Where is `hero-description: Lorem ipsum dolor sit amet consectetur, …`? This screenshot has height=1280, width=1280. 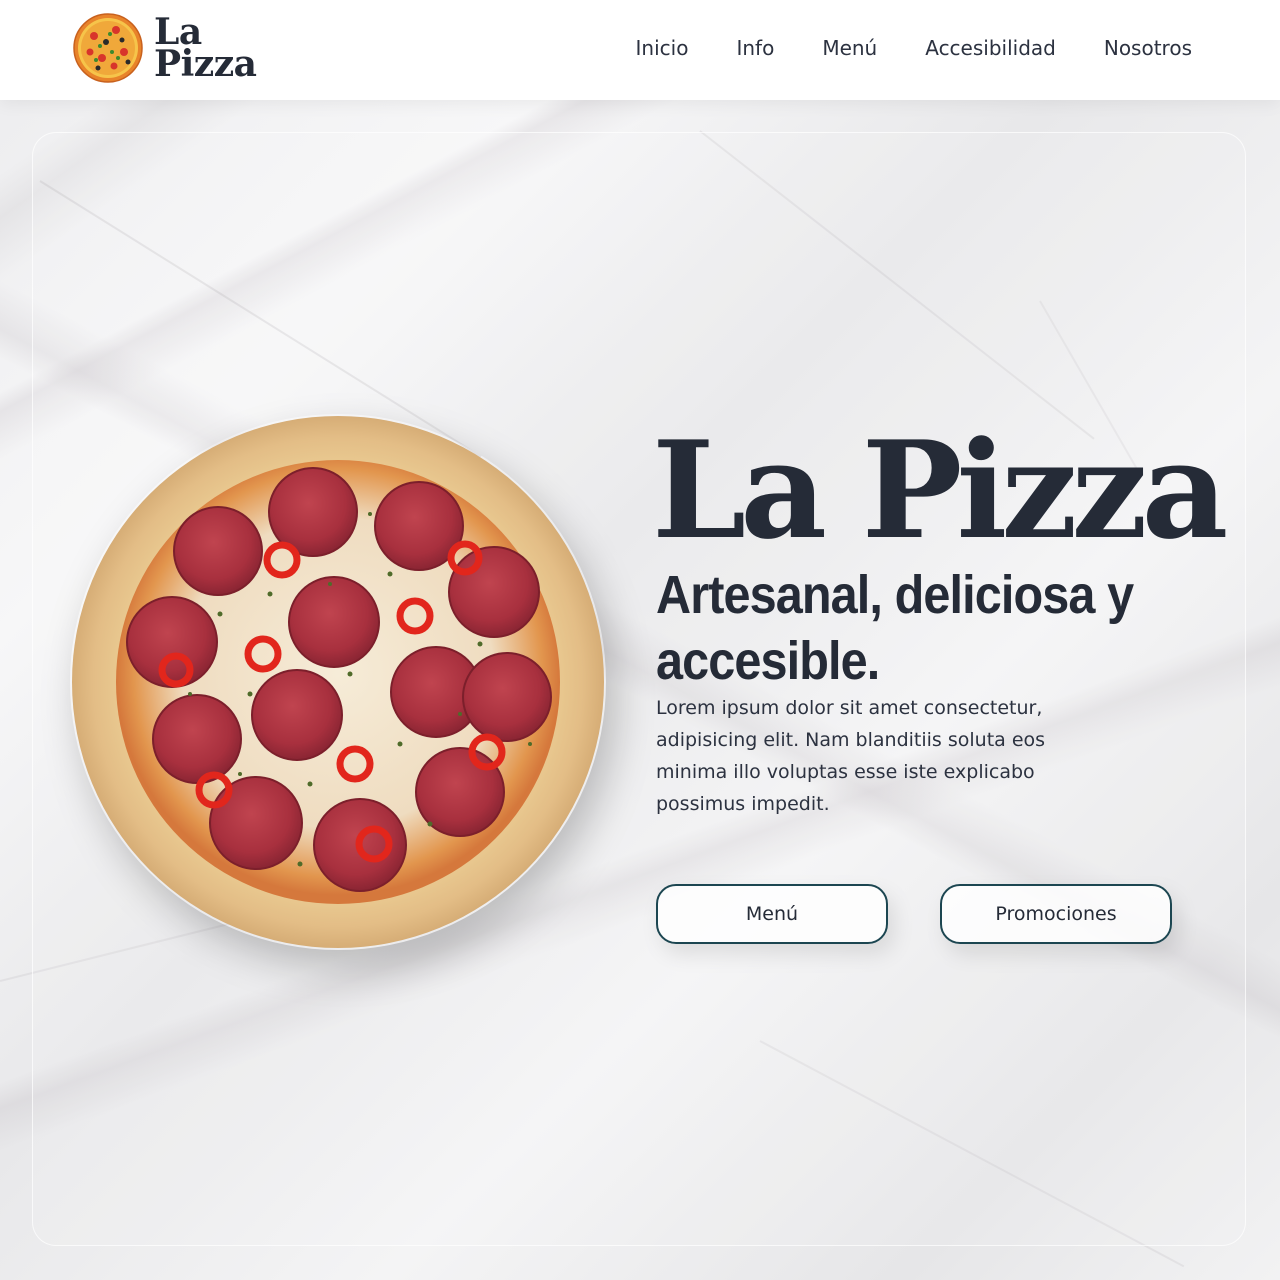
hero-description: Lorem ipsum dolor sit amet consectetur, … is located at coordinates (851, 756).